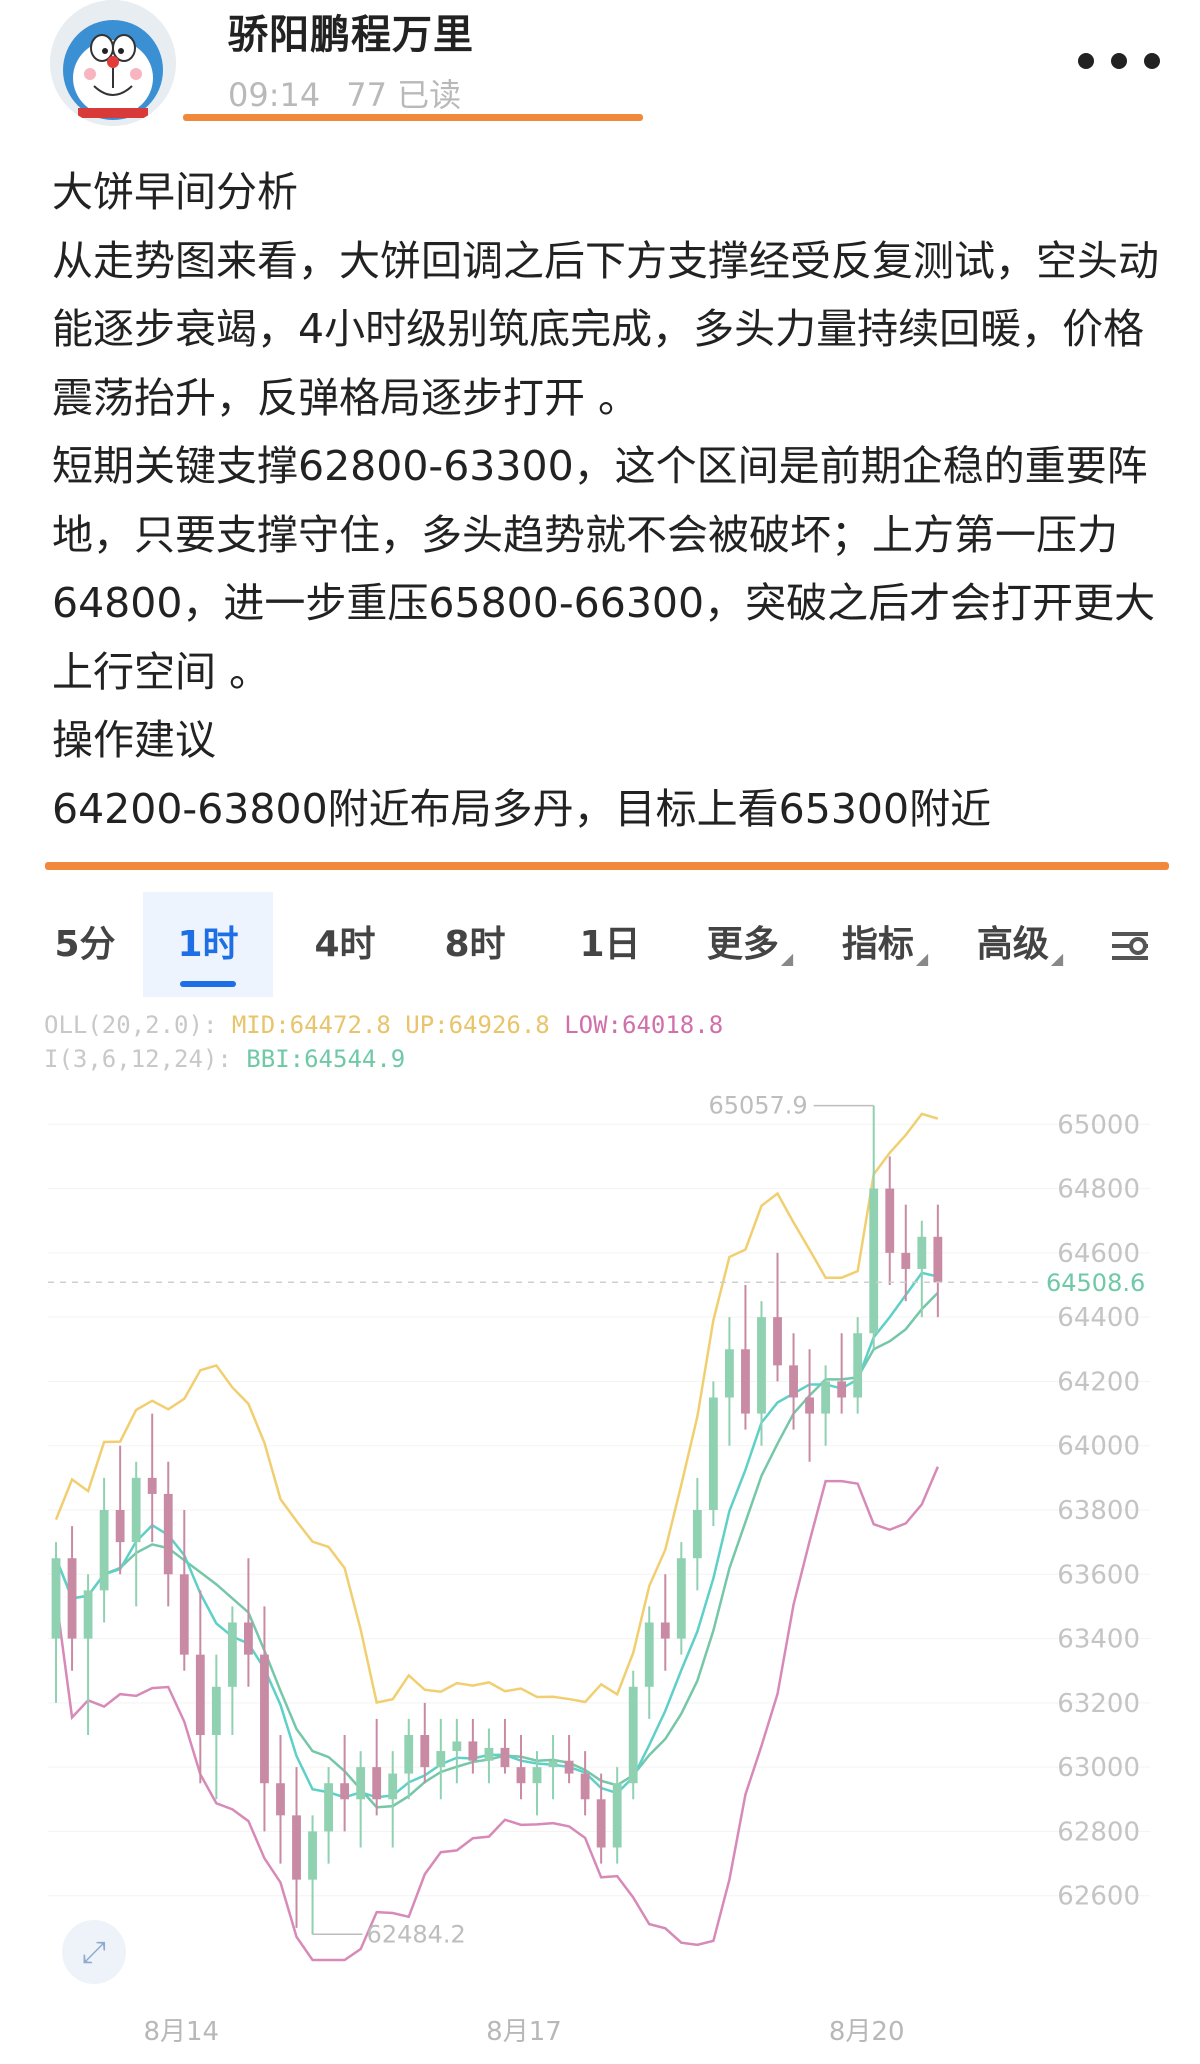  Describe the element at coordinates (867, 2032) in the screenshot. I see `x-tick-label: 8月20` at that location.